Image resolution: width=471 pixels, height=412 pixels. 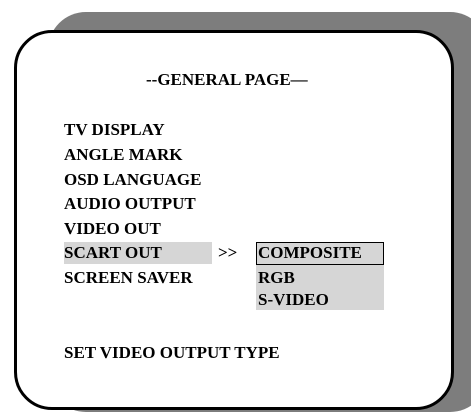 I want to click on submenu-option-s-video: S-VIDEO, so click(x=293, y=300).